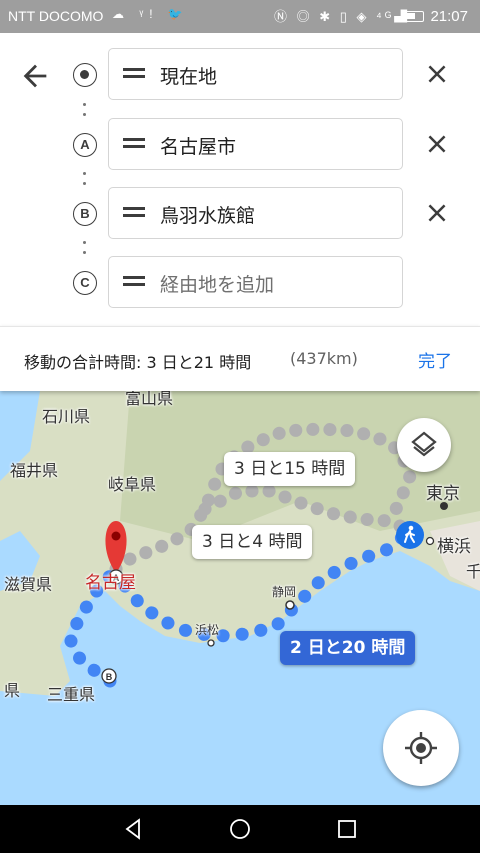 This screenshot has width=480, height=853. What do you see at coordinates (34, 470) in the screenshot?
I see `map-label-fukui: 福井県` at bounding box center [34, 470].